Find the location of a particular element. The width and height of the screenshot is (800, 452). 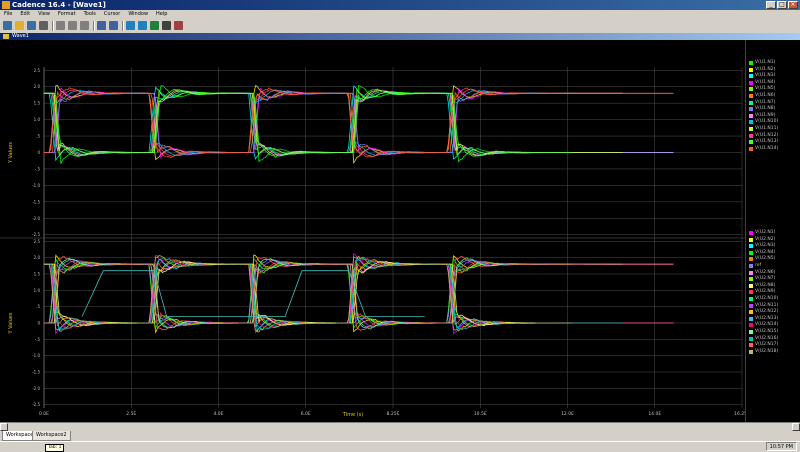

redo-icon is located at coordinates (113, 25).